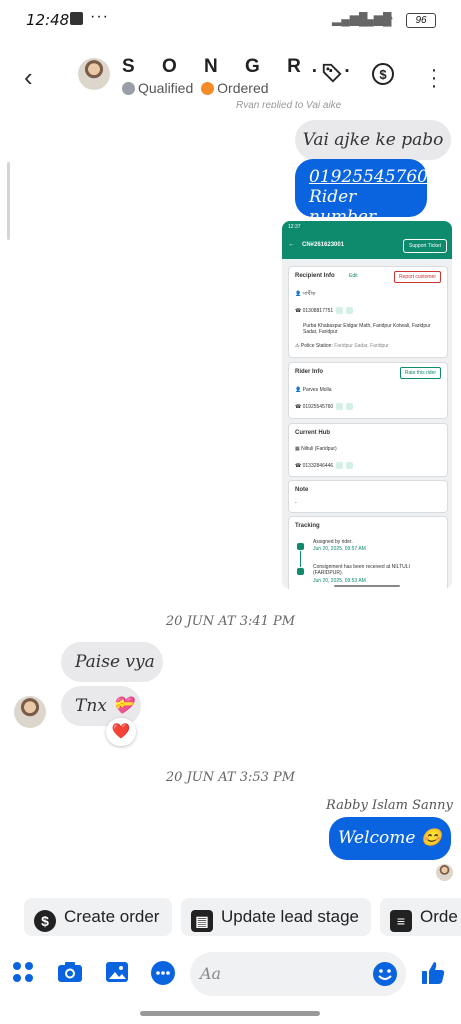 Image resolution: width=461 pixels, height=1024 pixels. I want to click on reply-note: Ryan replied to Vai ajke, so click(289, 104).